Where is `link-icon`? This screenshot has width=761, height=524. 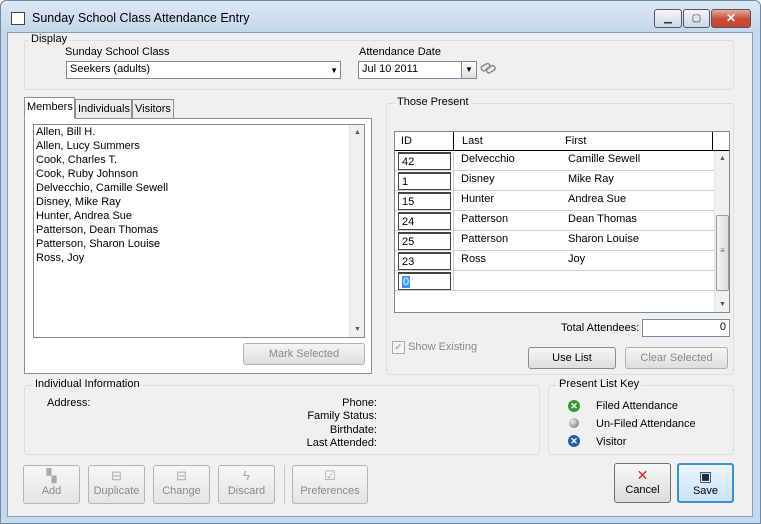
link-icon is located at coordinates (488, 68).